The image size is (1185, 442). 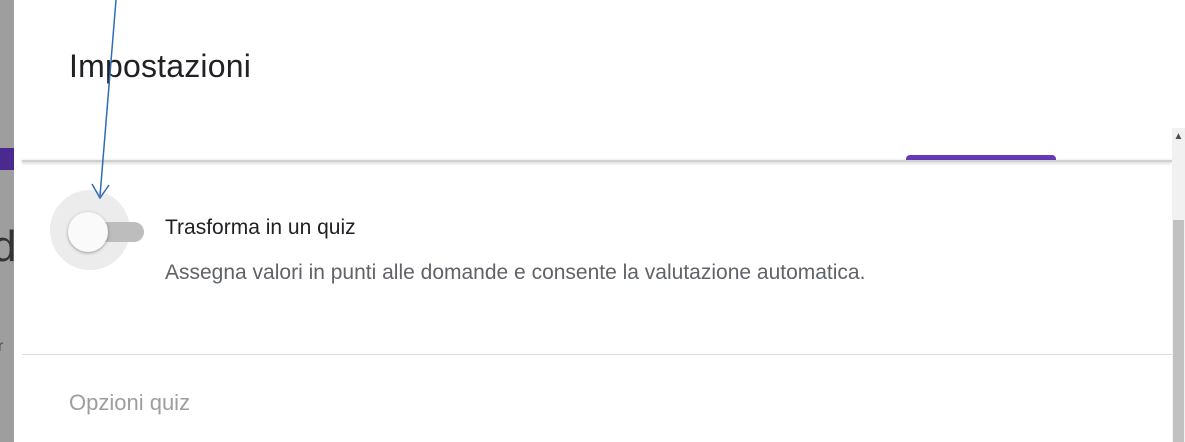 I want to click on quiz-options-header: Opzioni quiz, so click(x=130, y=402).